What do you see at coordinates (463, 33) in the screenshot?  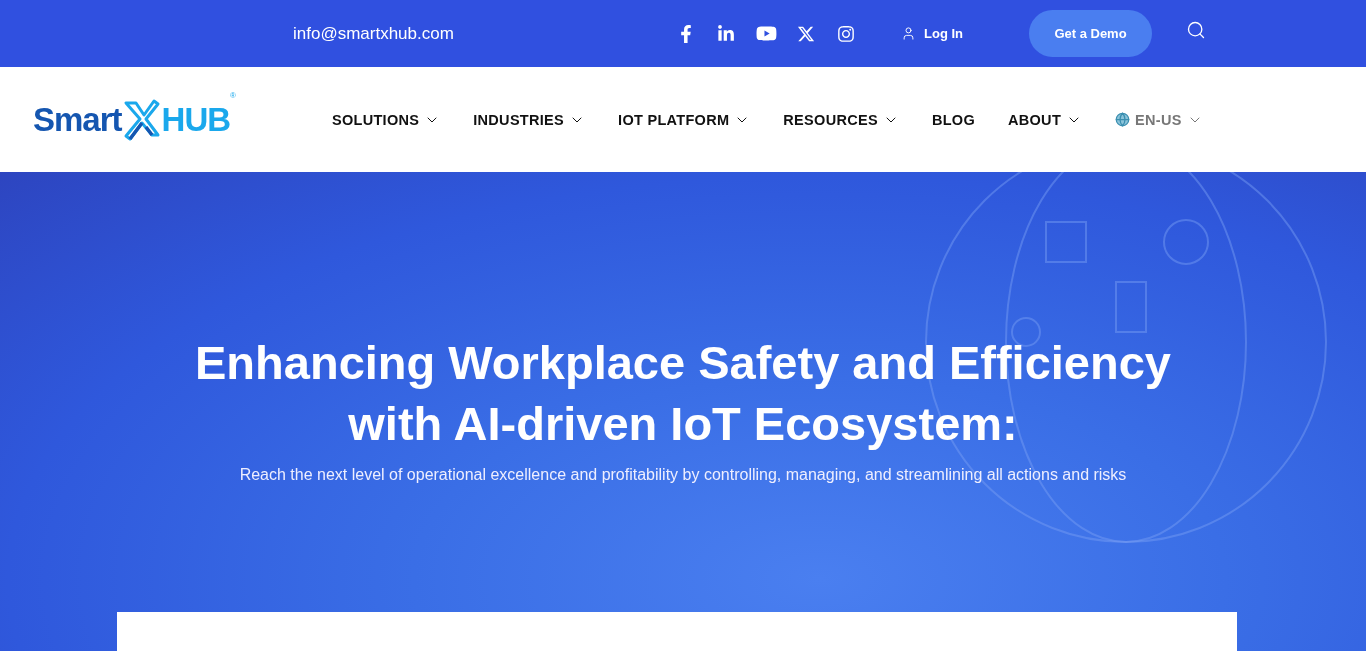 I see `email-link: info@smartxhub.com` at bounding box center [463, 33].